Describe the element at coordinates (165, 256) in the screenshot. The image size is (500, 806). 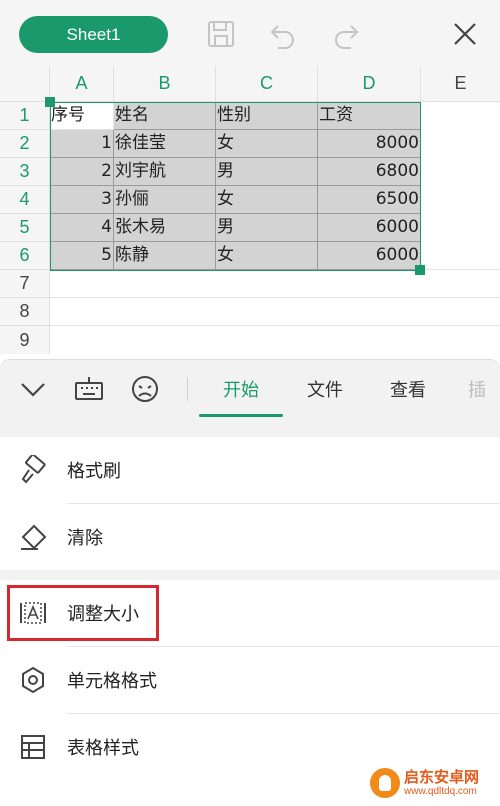
I see `cell-b6: 陈静` at that location.